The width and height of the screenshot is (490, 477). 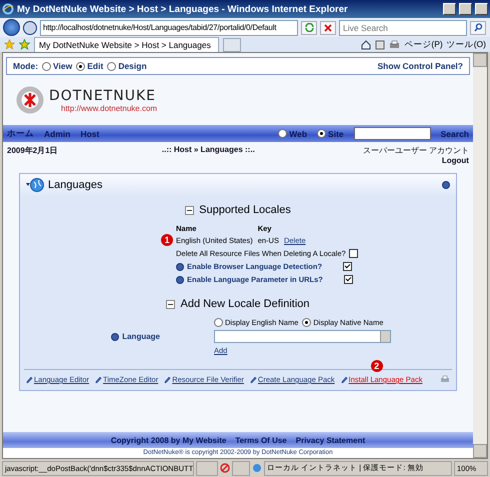 I want to click on field-label: Language, so click(x=141, y=336).